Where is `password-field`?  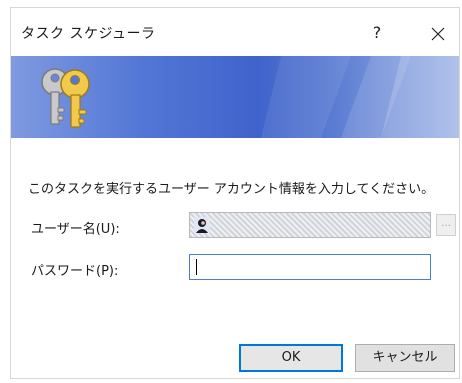
password-field is located at coordinates (310, 267).